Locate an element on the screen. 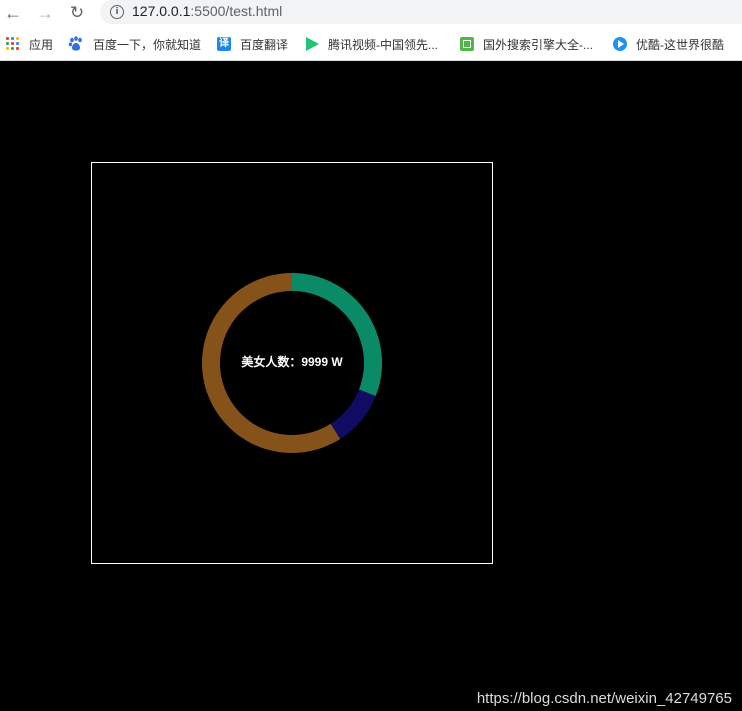  url-field: i 127.0.0.1:5500/test.html is located at coordinates (421, 12).